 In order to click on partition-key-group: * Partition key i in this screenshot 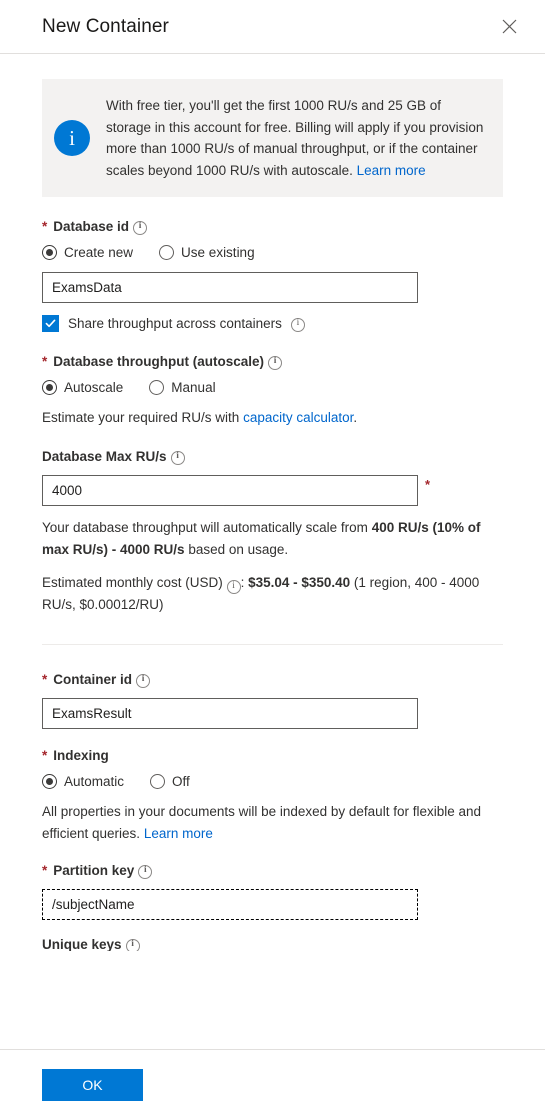, I will do `click(272, 891)`.